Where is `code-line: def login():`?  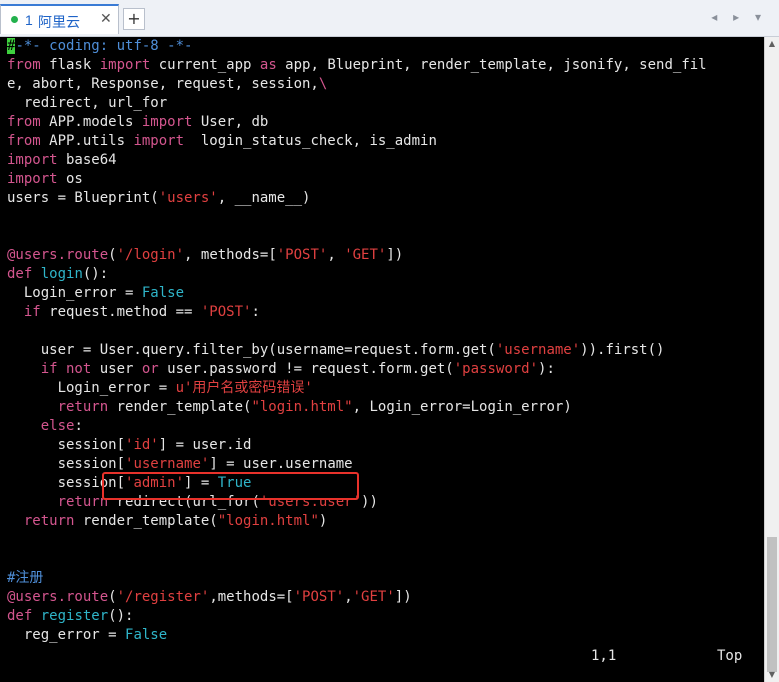 code-line: def login(): is located at coordinates (357, 274).